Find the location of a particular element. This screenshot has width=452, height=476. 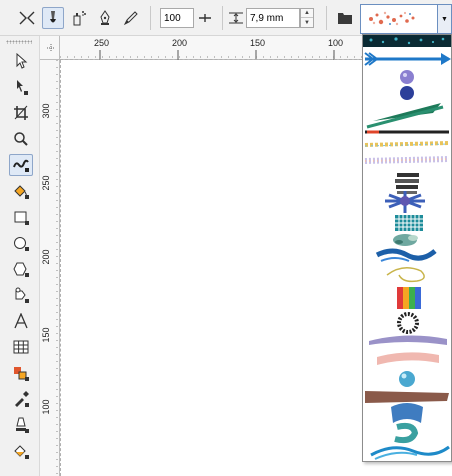

preset-stroke-blue-star-burst is located at coordinates (405, 202).